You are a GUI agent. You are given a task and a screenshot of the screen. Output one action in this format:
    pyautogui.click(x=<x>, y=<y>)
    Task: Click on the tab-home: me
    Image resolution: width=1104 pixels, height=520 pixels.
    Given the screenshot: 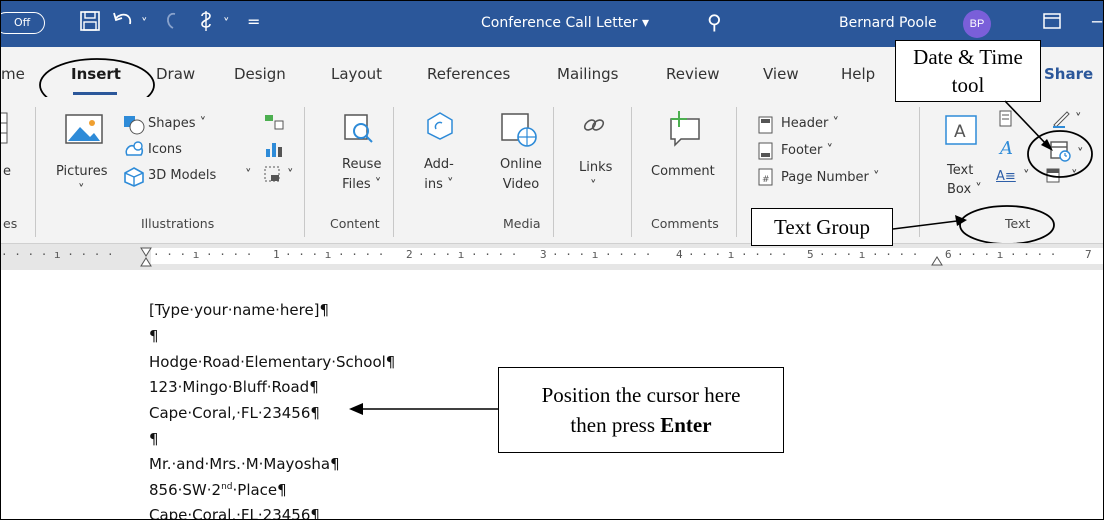 What is the action you would take?
    pyautogui.click(x=13, y=74)
    